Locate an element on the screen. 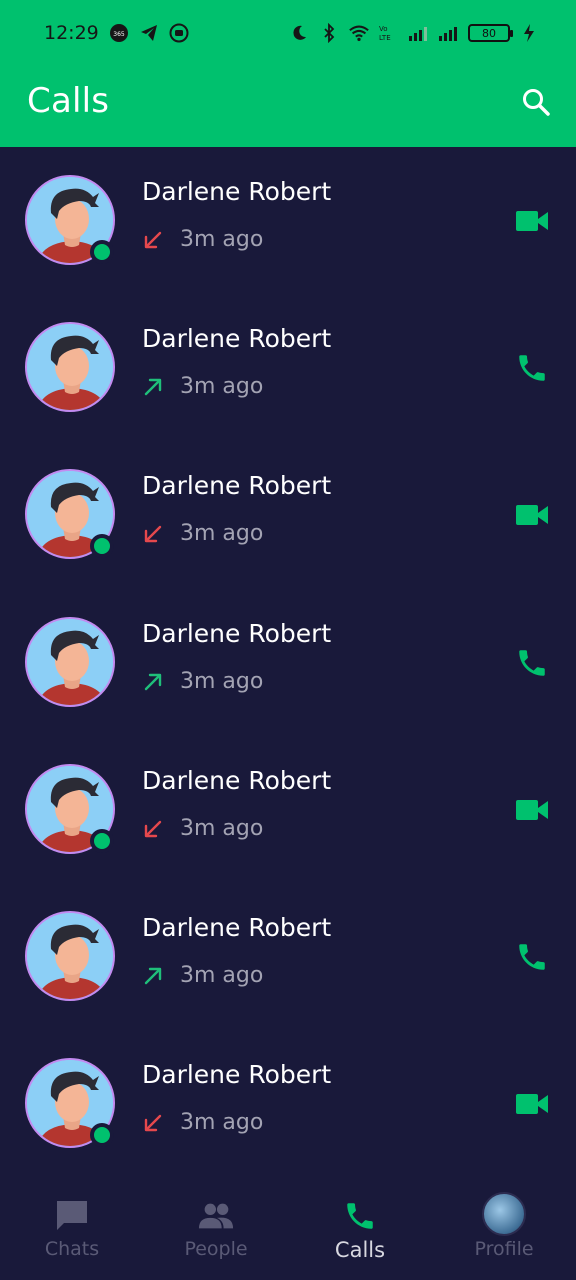  bottom-nav: Chats People Calls Profile is located at coordinates (288, 1230).